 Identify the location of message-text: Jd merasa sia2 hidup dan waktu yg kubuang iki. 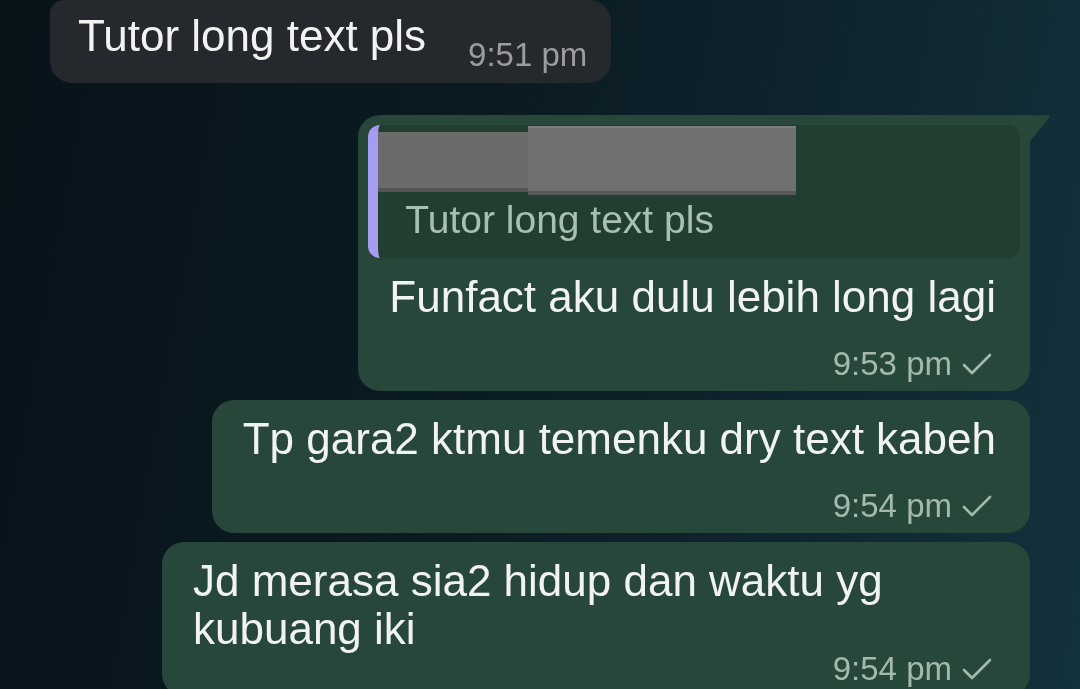
(538, 604).